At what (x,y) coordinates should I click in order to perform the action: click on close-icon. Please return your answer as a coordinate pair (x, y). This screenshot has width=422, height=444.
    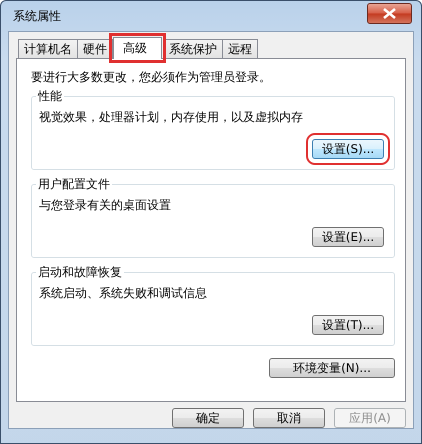
    Looking at the image, I should click on (389, 13).